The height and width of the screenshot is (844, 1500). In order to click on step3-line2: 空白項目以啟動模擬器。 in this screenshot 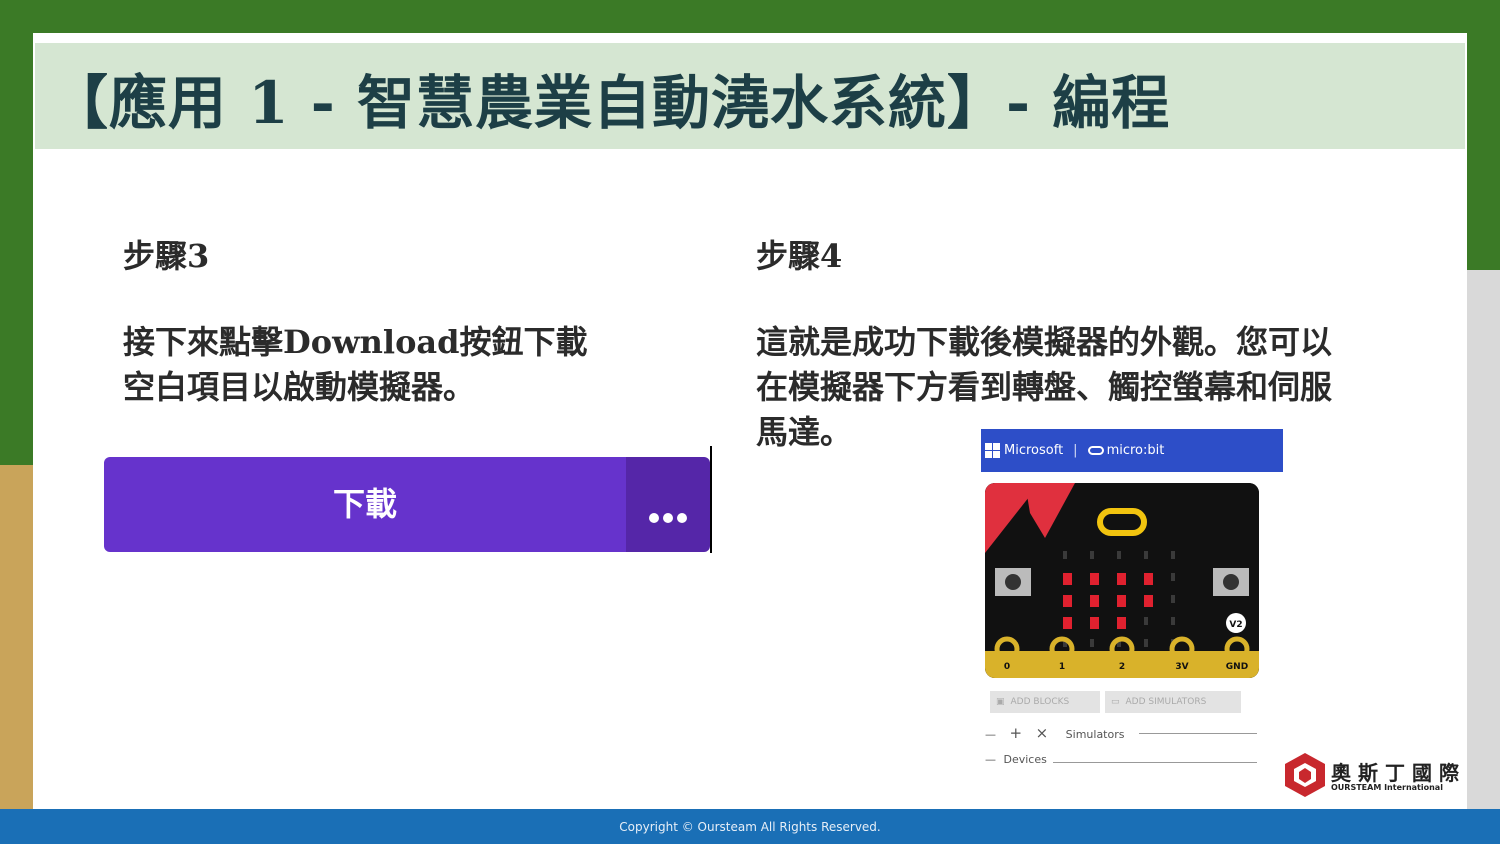, I will do `click(299, 387)`.